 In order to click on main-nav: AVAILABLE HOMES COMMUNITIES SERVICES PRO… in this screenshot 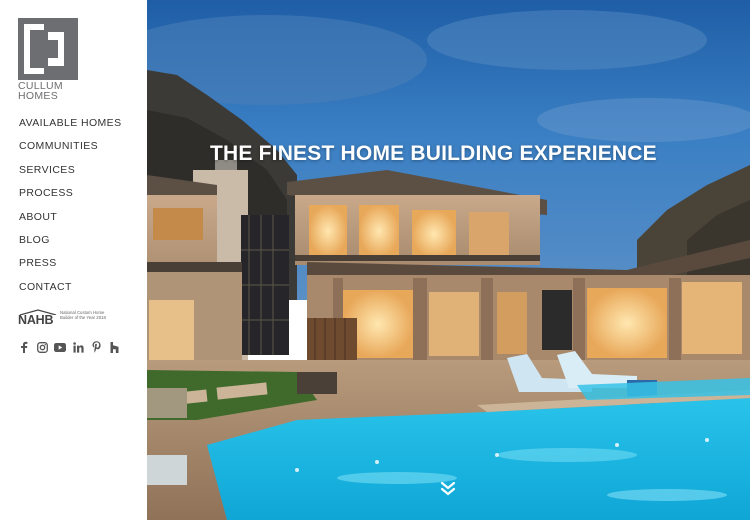, I will do `click(70, 209)`.